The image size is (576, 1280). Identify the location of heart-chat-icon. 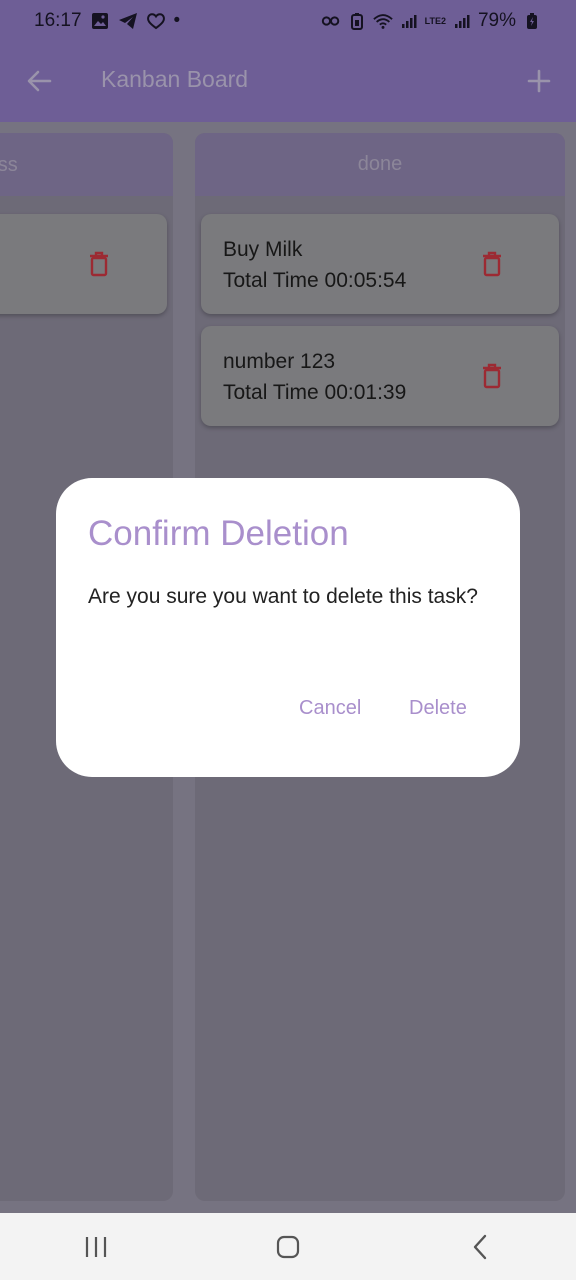
(156, 21).